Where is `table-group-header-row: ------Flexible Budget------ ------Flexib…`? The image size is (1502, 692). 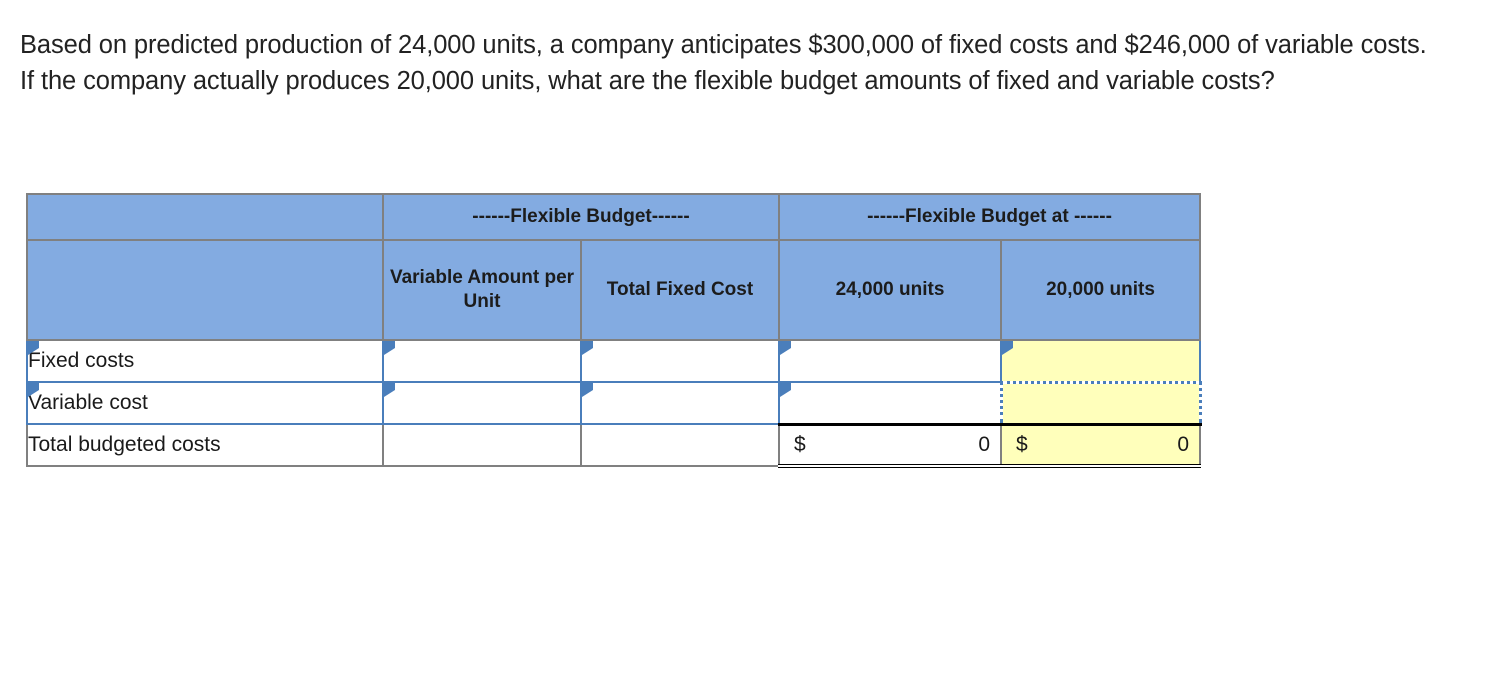
table-group-header-row: ------Flexible Budget------ ------Flexib… is located at coordinates (613, 217).